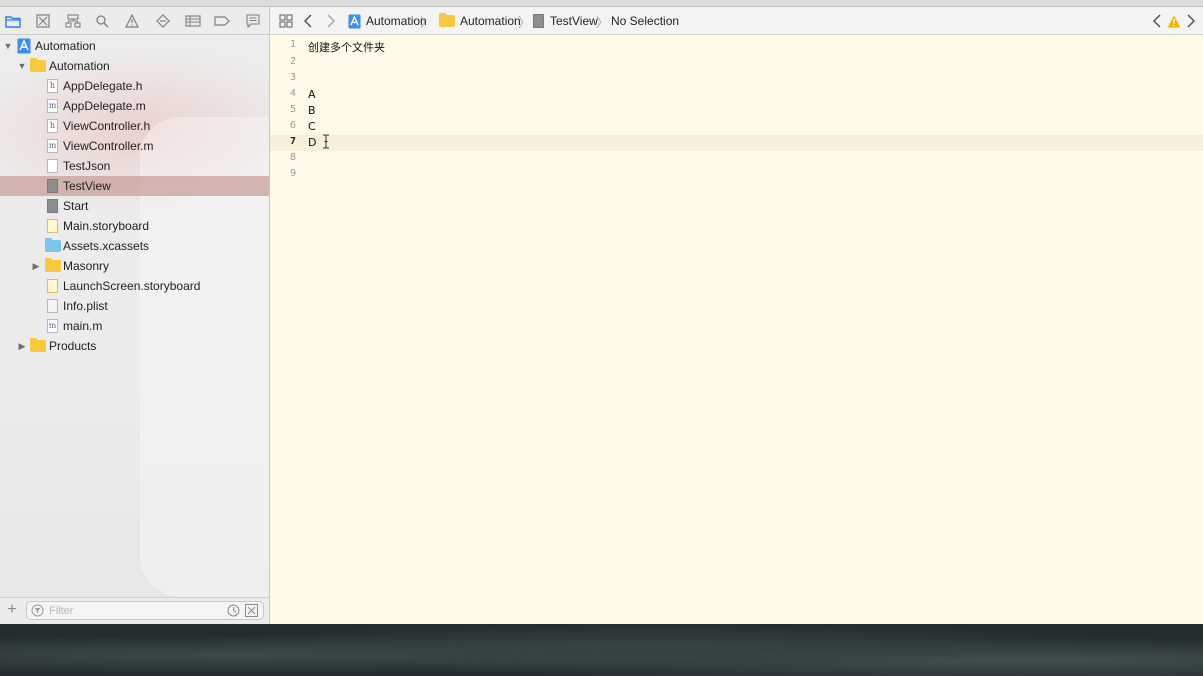  Describe the element at coordinates (134, 306) in the screenshot. I see `tree-item-file: Info.plist` at that location.